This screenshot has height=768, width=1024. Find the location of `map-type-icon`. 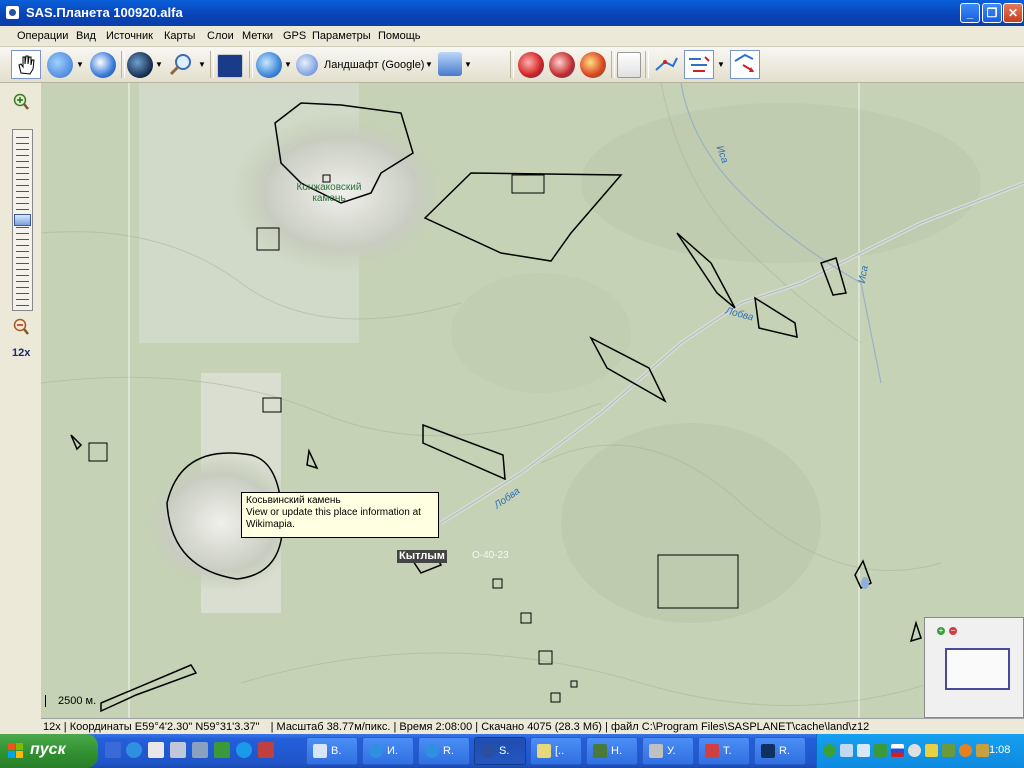

map-type-icon is located at coordinates (307, 65).